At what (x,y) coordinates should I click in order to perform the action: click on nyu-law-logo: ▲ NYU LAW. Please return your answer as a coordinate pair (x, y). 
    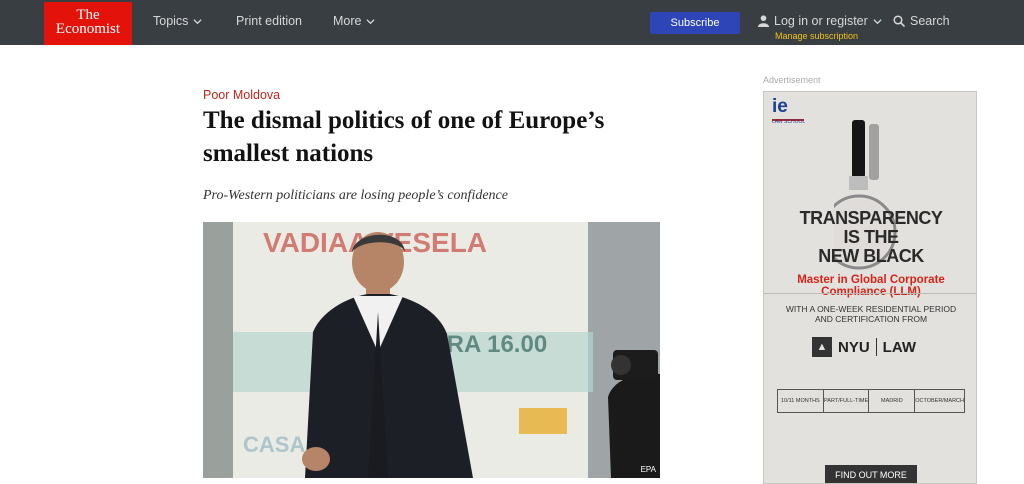
    Looking at the image, I should click on (864, 347).